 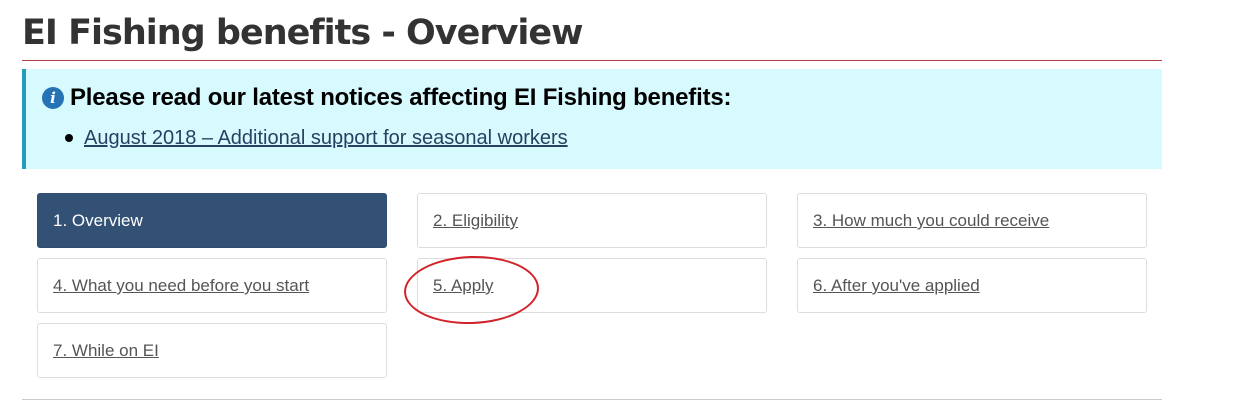 I want to click on info-icon: i, so click(x=53, y=98).